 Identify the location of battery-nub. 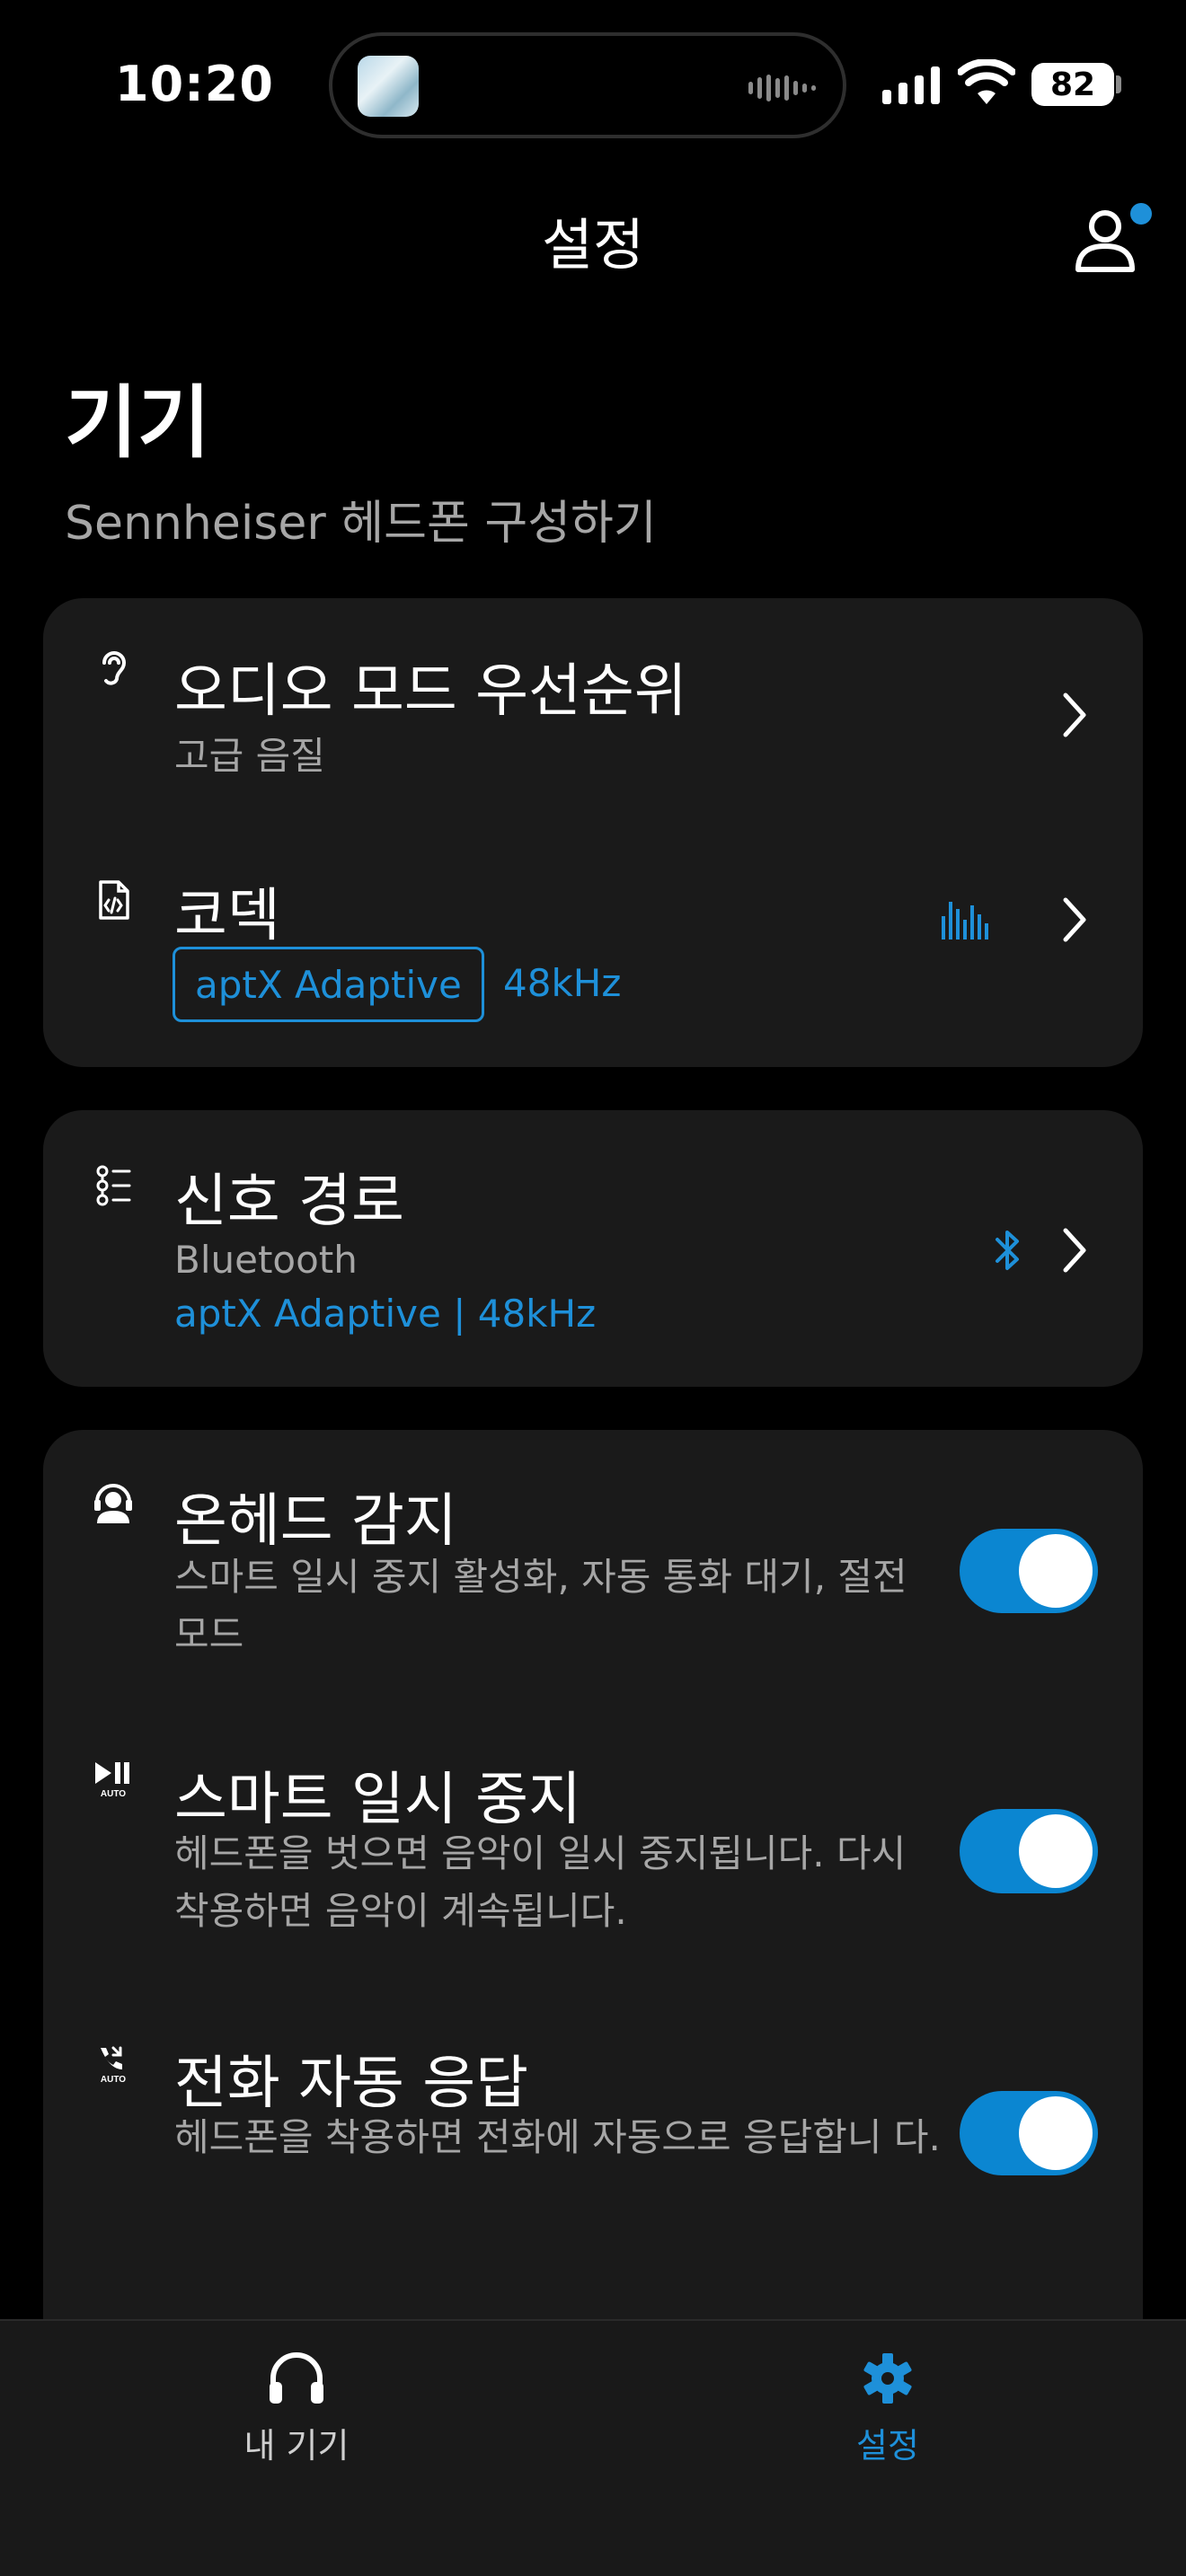
(1118, 84).